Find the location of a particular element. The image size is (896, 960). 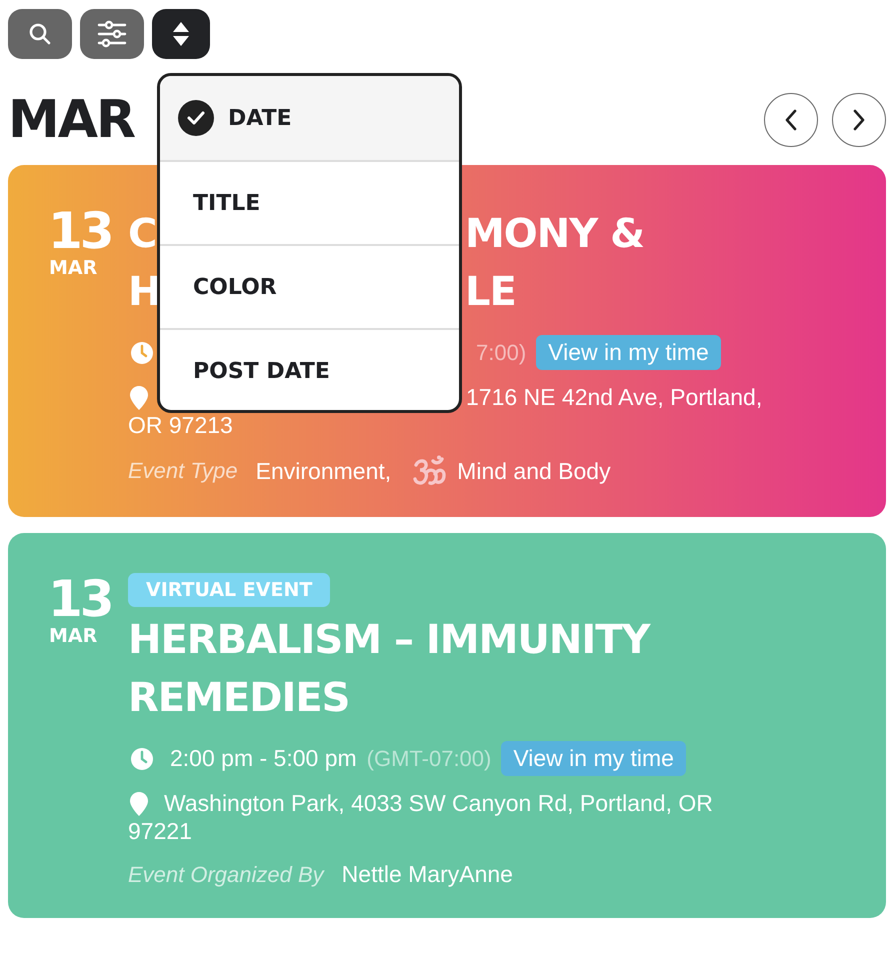

event-title: REMEDIES is located at coordinates (239, 698).